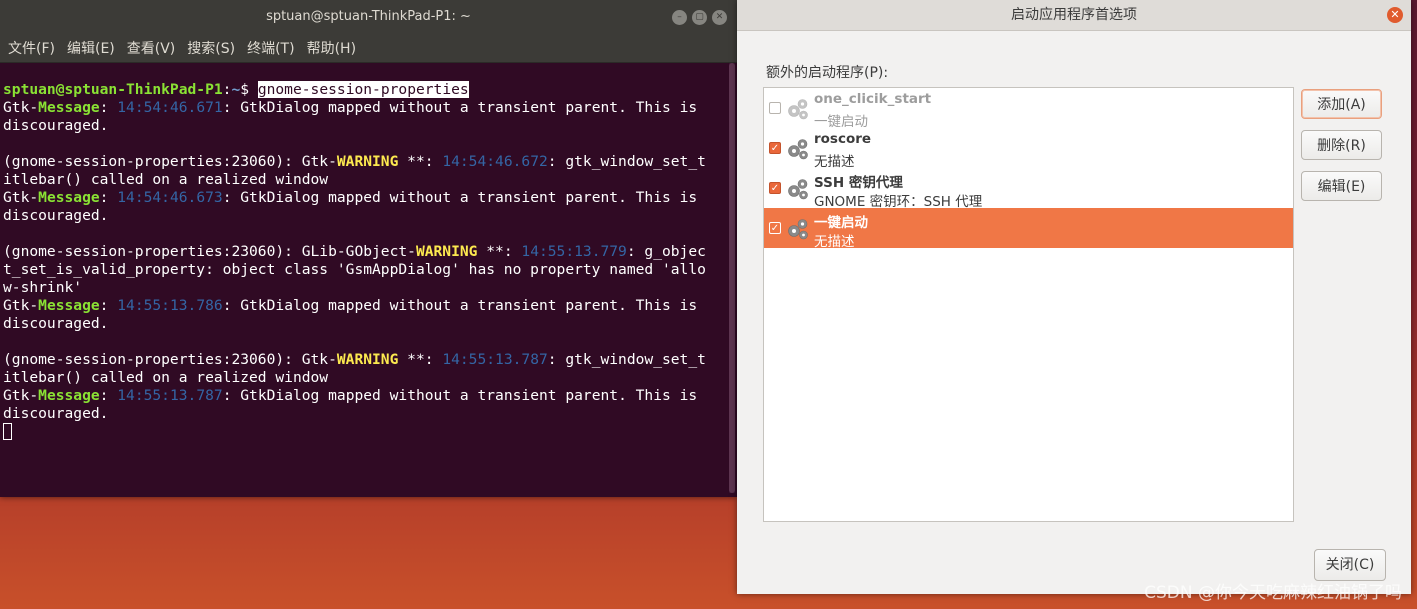 The image size is (1417, 609). What do you see at coordinates (679, 17) in the screenshot?
I see `minimize-icon: –` at bounding box center [679, 17].